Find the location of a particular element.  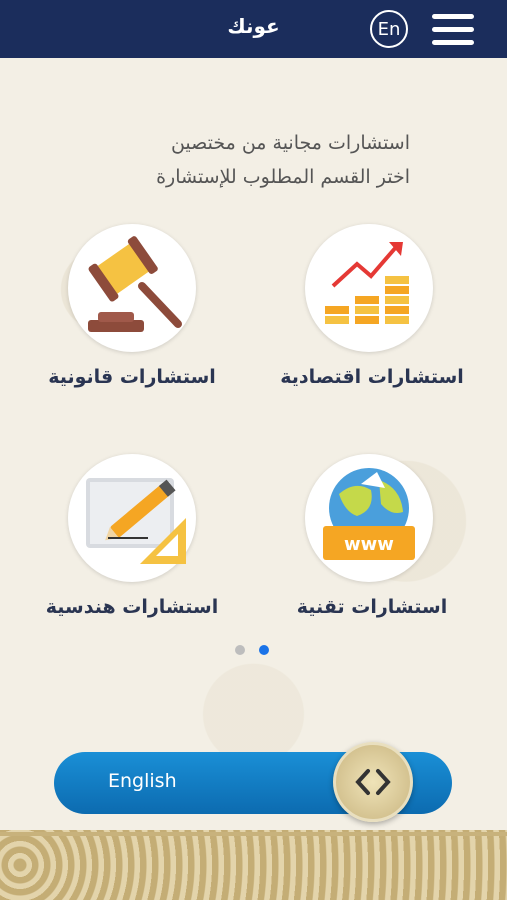

blueprint-pencil-icon is located at coordinates (136, 521).